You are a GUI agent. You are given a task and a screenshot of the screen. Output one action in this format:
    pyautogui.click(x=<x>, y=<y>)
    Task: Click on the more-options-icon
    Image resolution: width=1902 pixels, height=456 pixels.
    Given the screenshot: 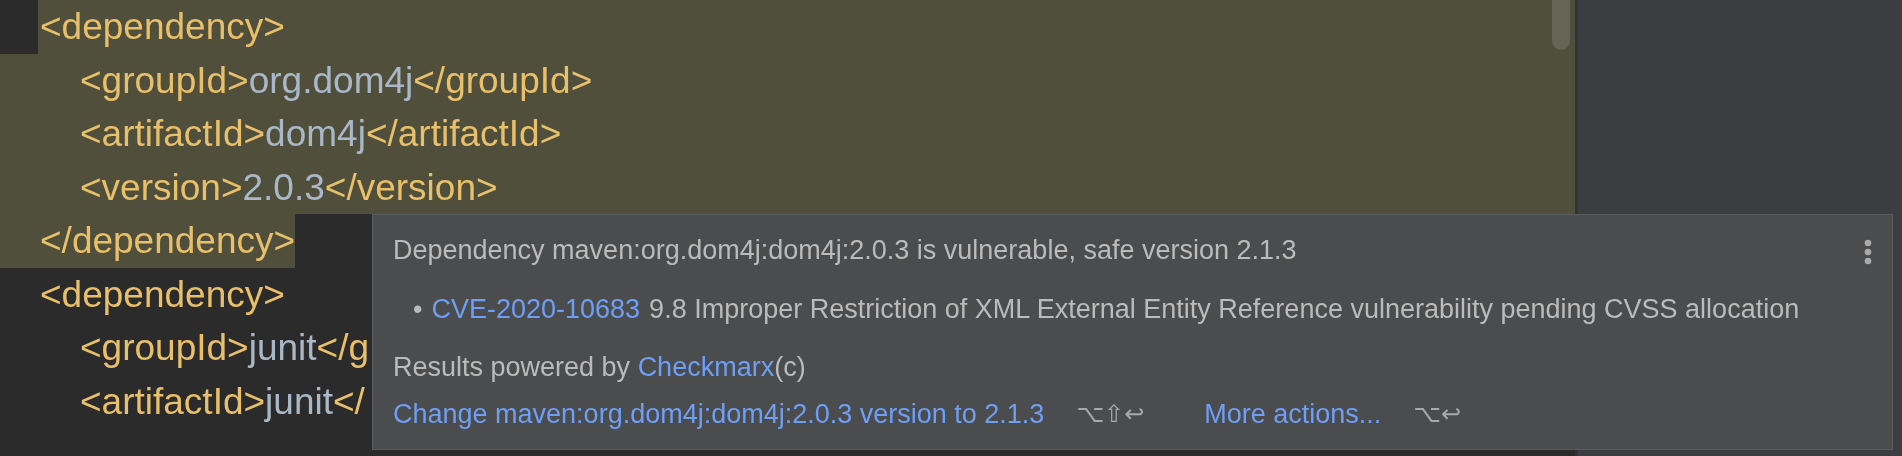 What is the action you would take?
    pyautogui.click(x=1868, y=252)
    